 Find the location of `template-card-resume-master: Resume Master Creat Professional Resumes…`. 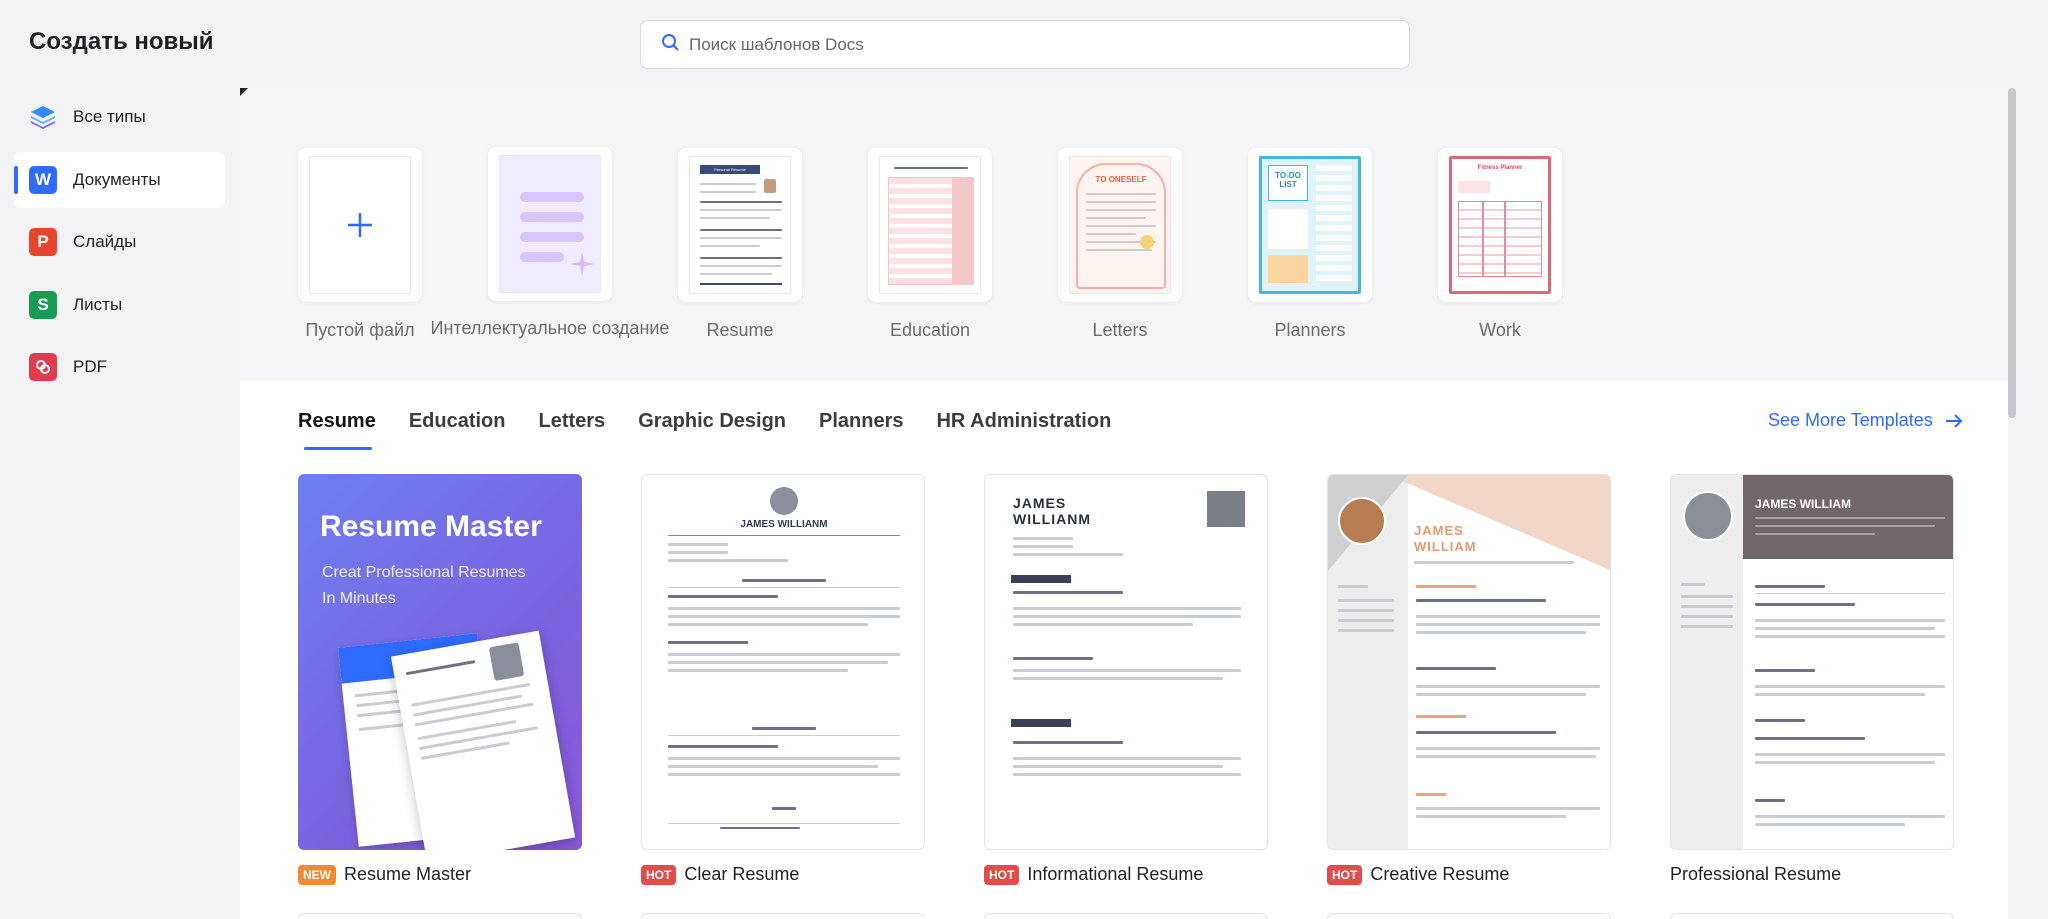

template-card-resume-master: Resume Master Creat Professional Resumes… is located at coordinates (440, 679).